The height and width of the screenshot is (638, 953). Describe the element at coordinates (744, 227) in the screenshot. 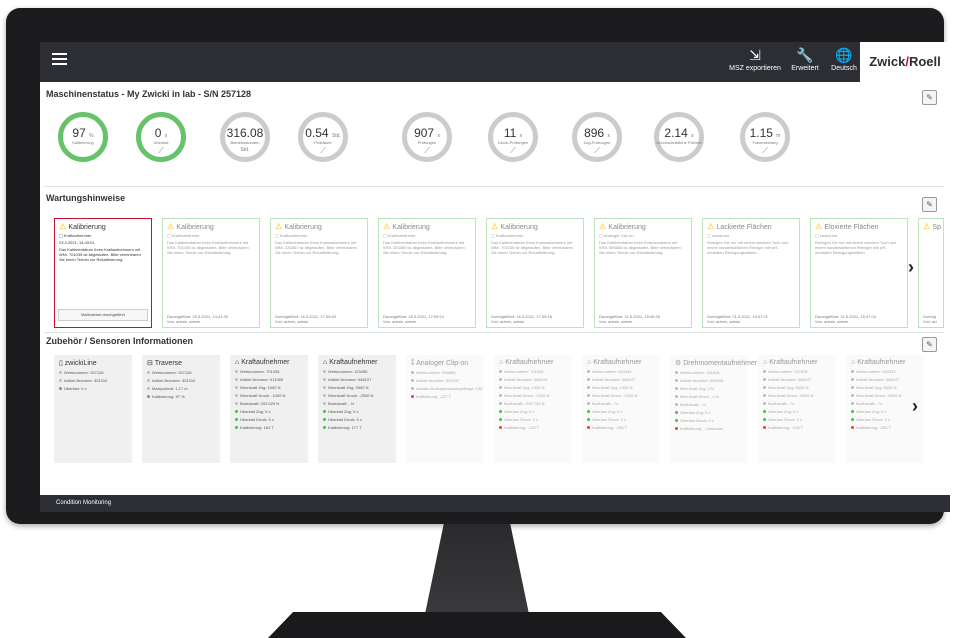

I see `card-title-text: Lackierte Flächen` at that location.